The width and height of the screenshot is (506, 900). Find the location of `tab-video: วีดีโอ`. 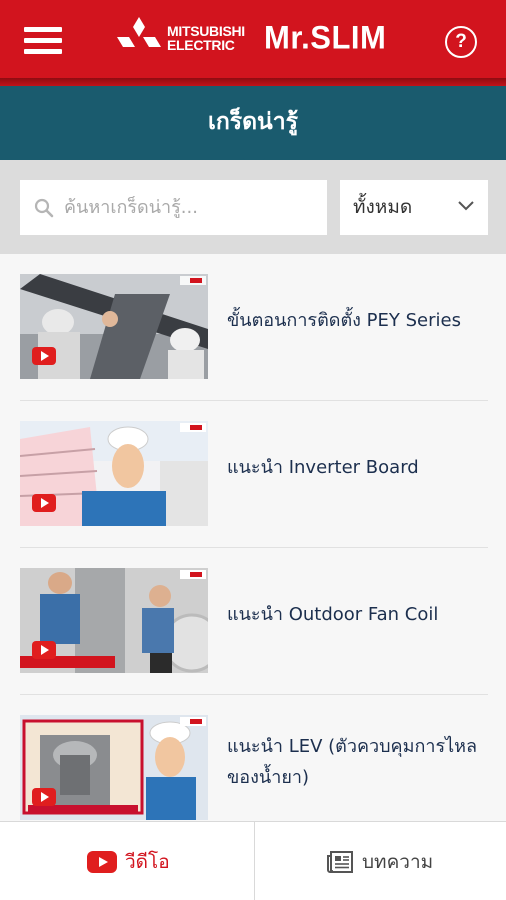

tab-video: วีดีโอ is located at coordinates (127, 861).